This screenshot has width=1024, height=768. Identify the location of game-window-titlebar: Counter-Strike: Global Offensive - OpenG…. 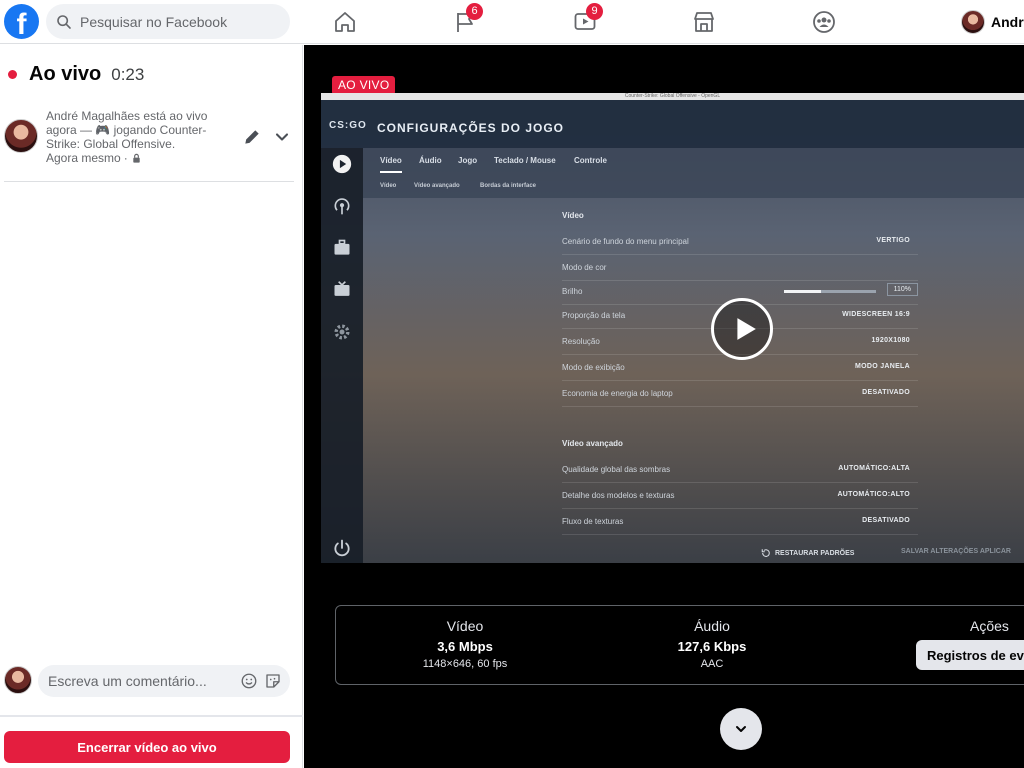
(672, 96).